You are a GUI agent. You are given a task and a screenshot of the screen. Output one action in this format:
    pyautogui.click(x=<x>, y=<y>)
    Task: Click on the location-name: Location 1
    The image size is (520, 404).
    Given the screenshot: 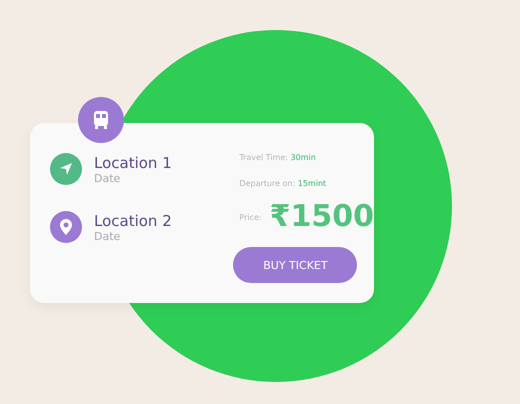 What is the action you would take?
    pyautogui.click(x=133, y=163)
    